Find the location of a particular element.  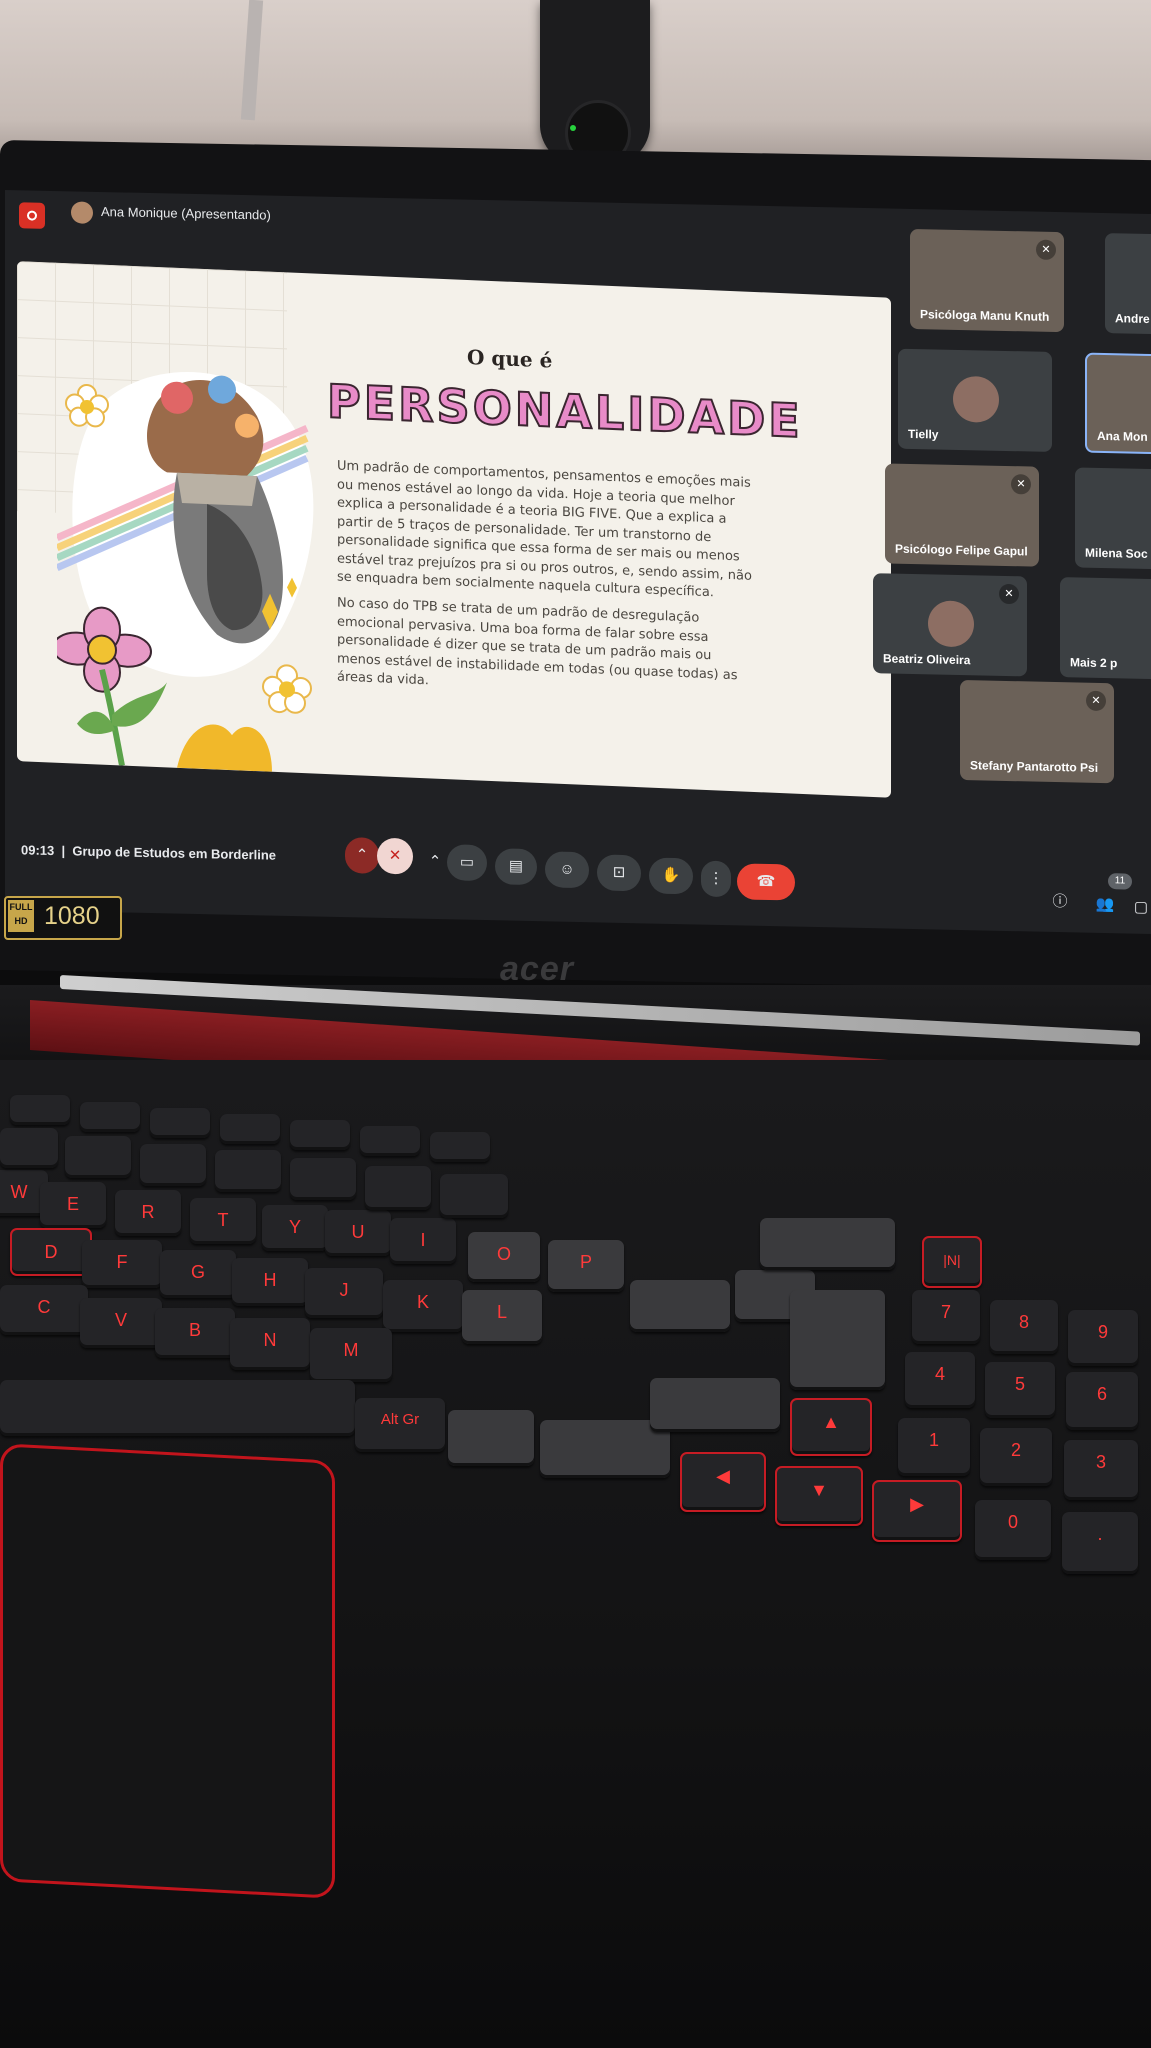

camera-icon: ▭ is located at coordinates (467, 863).